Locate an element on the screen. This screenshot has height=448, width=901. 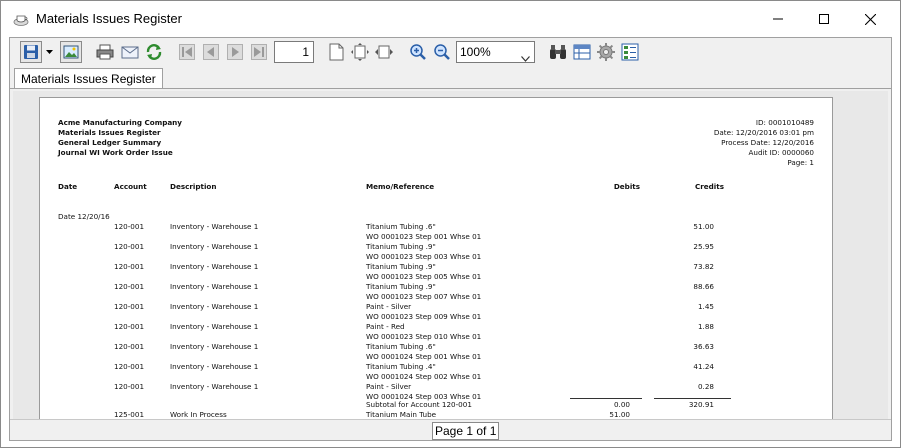
floppy-disk-icon is located at coordinates (31, 52).